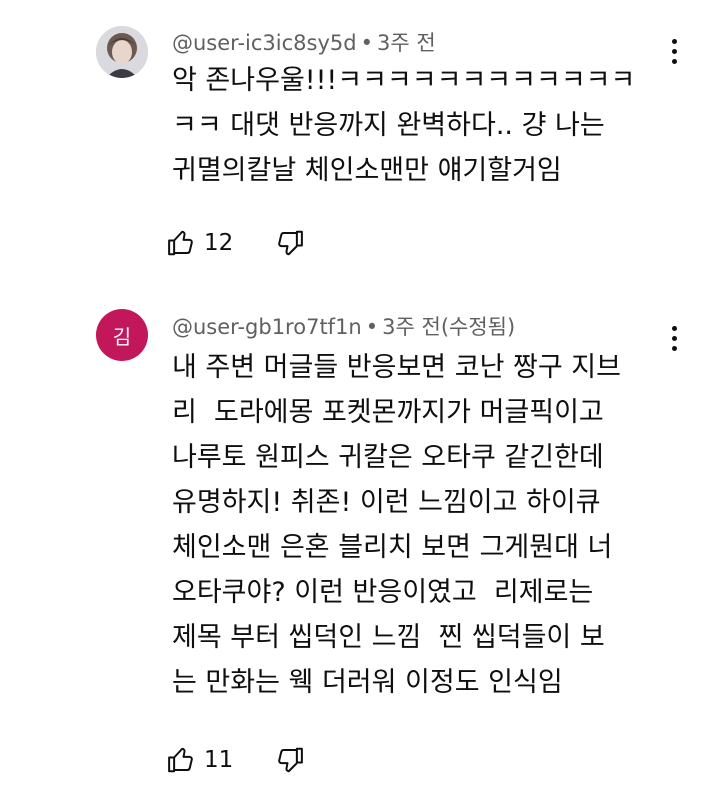  I want to click on comment-meta: @user-gb1ro7tf1n • 3주 전(수정됨), so click(343, 327).